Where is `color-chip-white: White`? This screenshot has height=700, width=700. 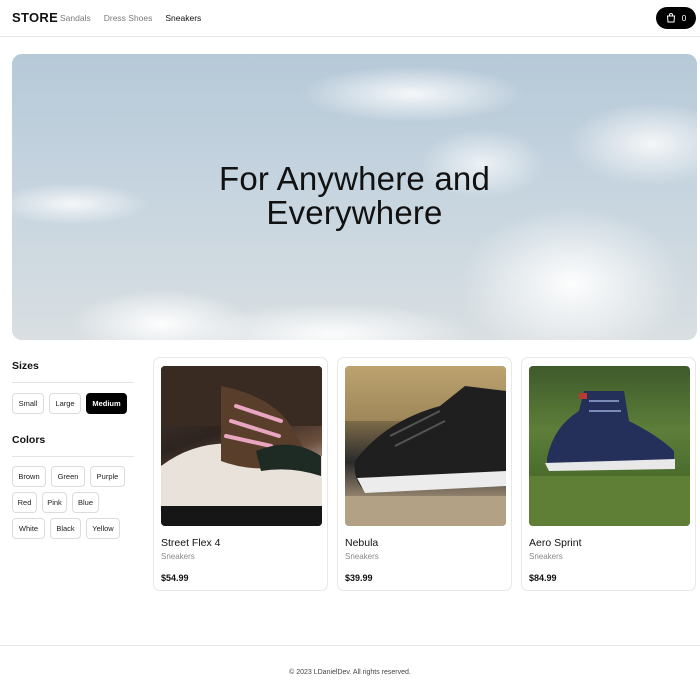
color-chip-white: White is located at coordinates (28, 528).